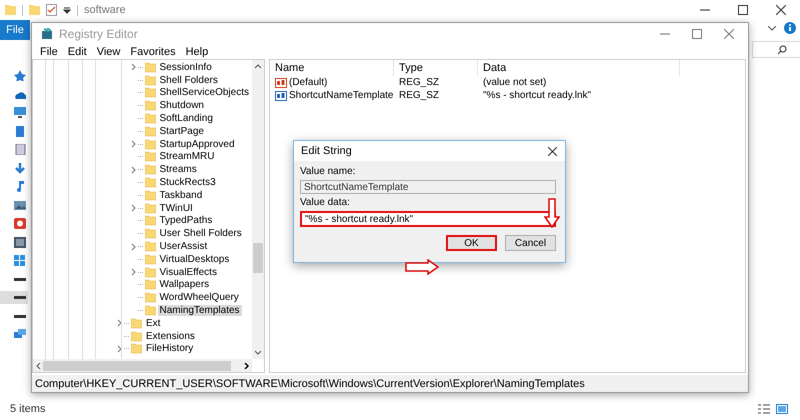 The height and width of the screenshot is (420, 800). What do you see at coordinates (170, 336) in the screenshot?
I see `tree-item: Extensions` at bounding box center [170, 336].